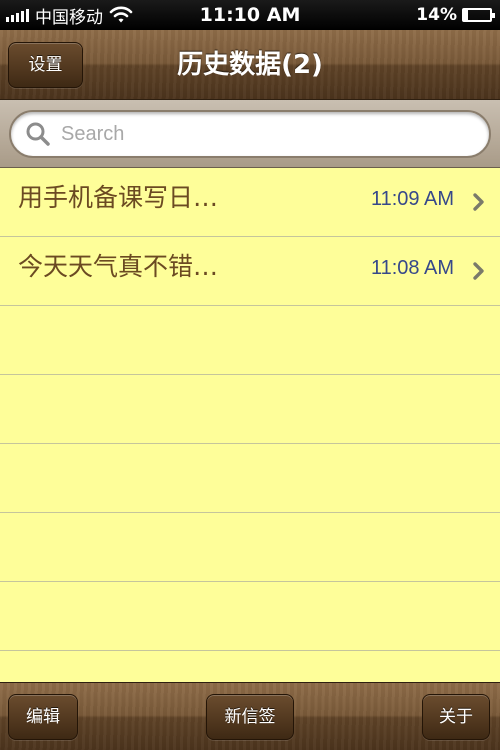  What do you see at coordinates (478, 15) in the screenshot?
I see `battery-icon` at bounding box center [478, 15].